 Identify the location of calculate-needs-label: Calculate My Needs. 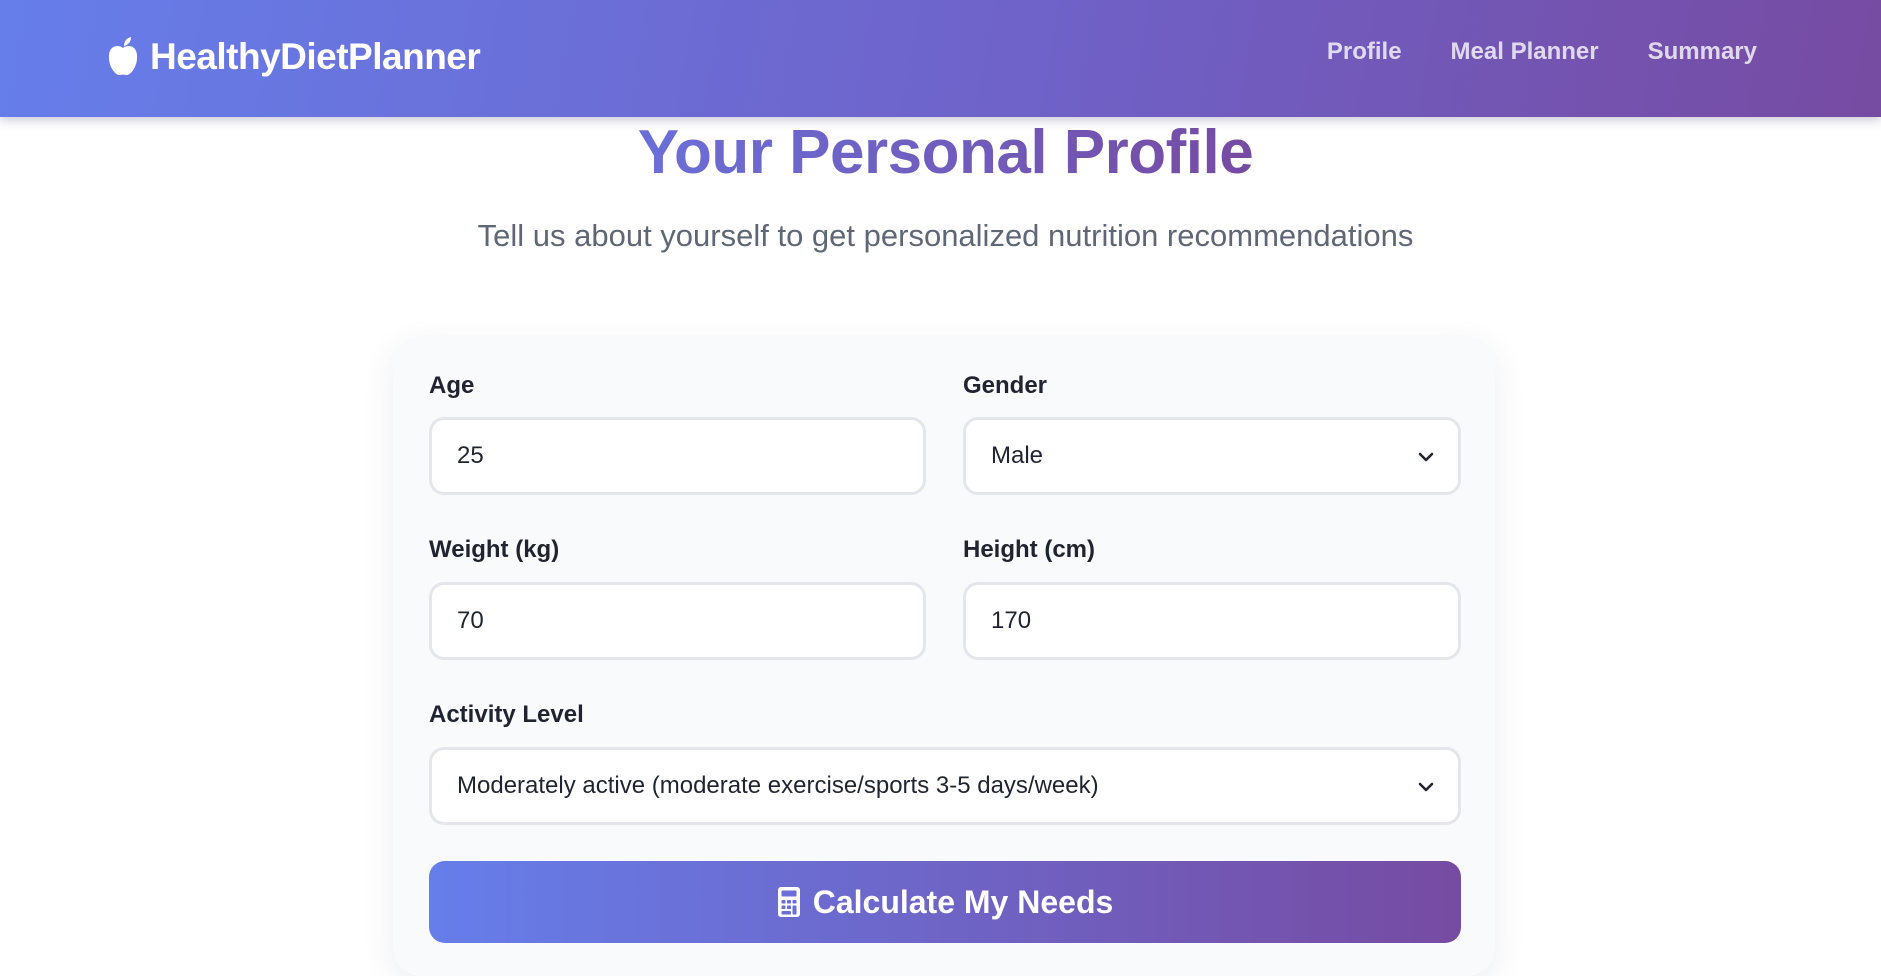
(963, 901).